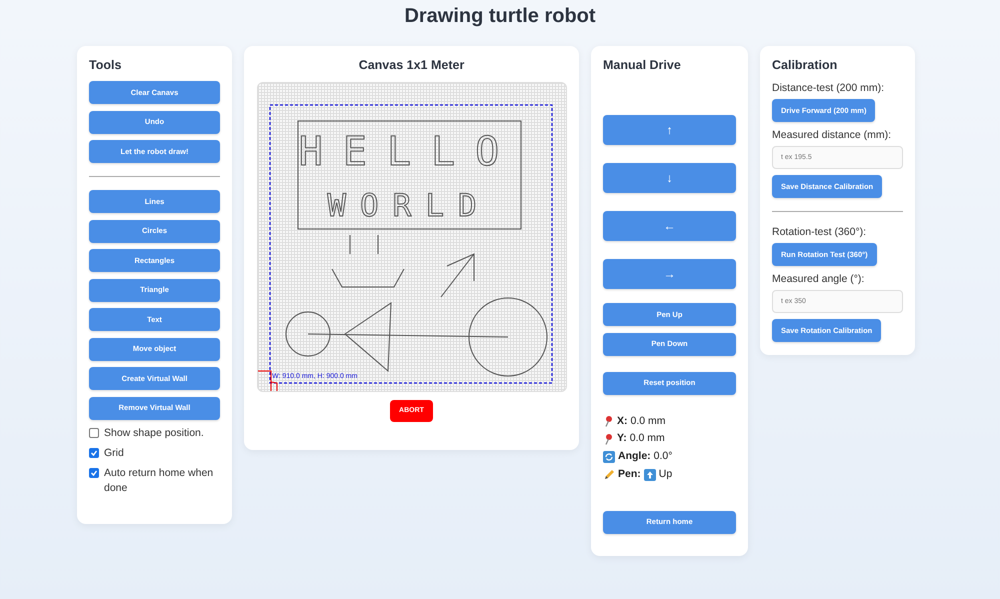 The width and height of the screenshot is (1000, 599). What do you see at coordinates (412, 65) in the screenshot?
I see `panel-title: Canvas 1x1 Meter` at bounding box center [412, 65].